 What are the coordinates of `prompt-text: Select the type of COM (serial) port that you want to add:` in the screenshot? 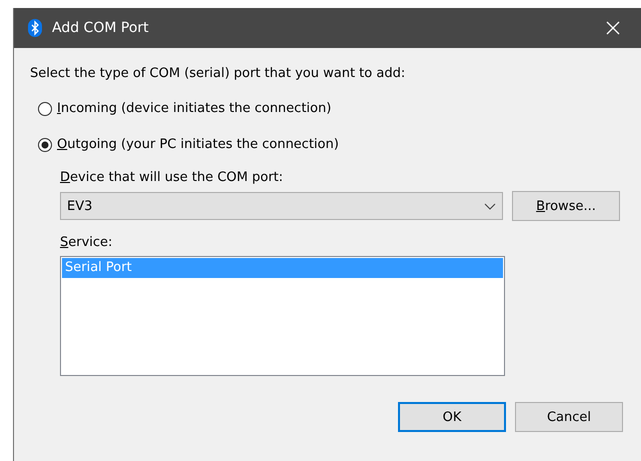 It's located at (218, 73).